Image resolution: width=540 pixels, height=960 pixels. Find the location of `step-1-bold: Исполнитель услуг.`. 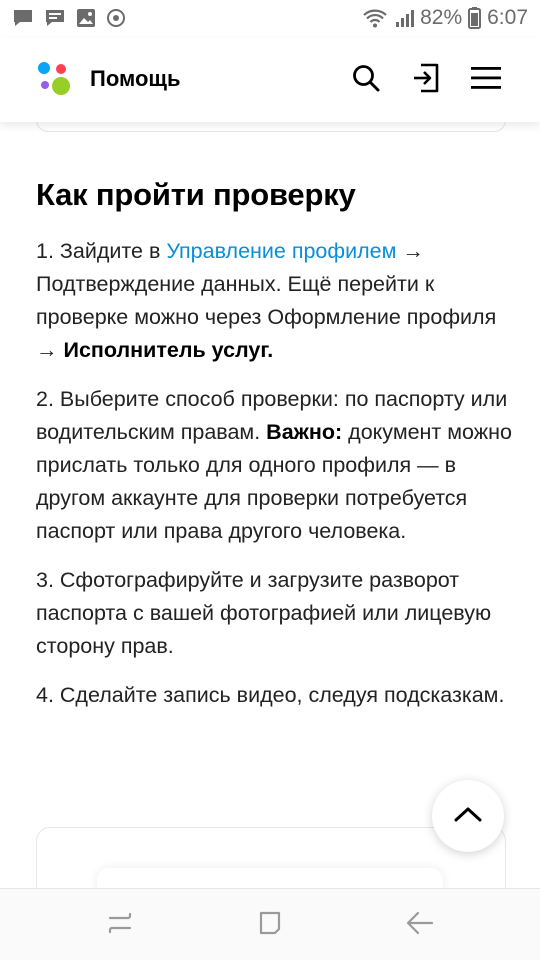

step-1-bold: Исполнитель услуг. is located at coordinates (168, 350).